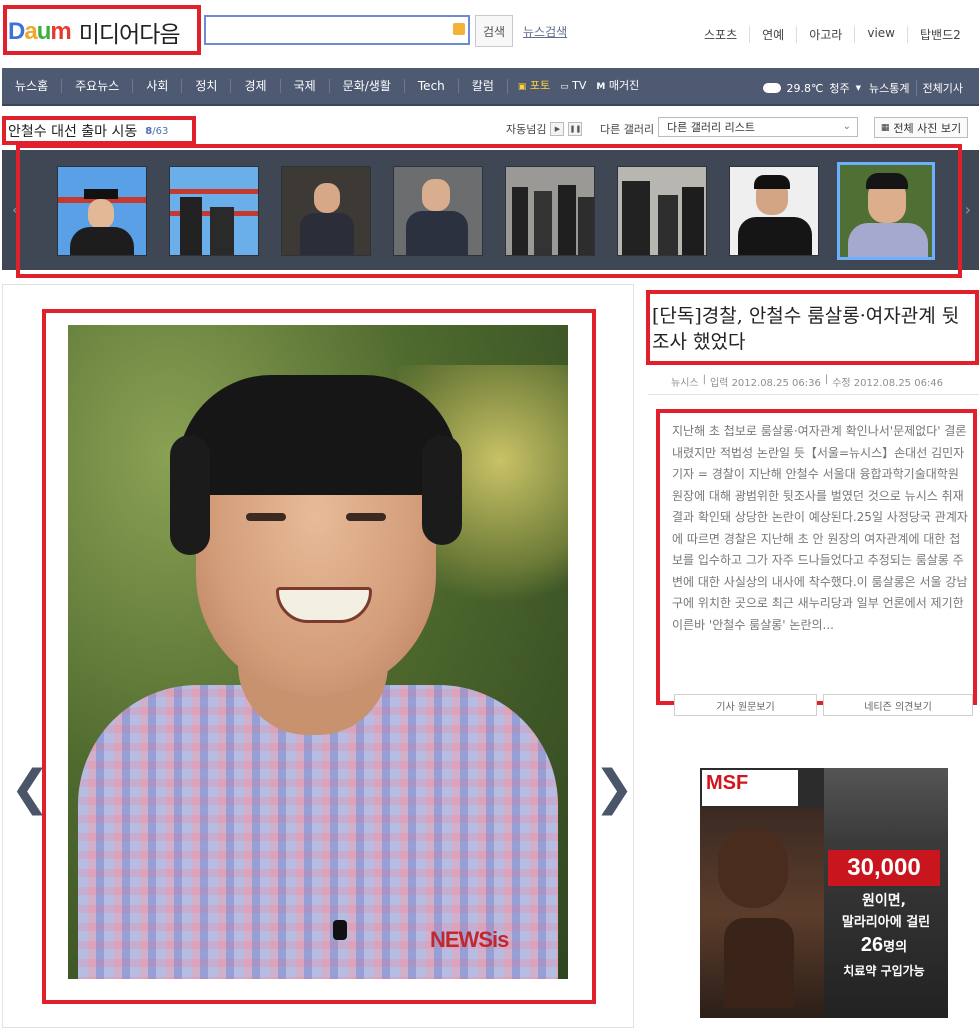  What do you see at coordinates (839, 88) in the screenshot?
I see `weather-city: 청주` at bounding box center [839, 88].